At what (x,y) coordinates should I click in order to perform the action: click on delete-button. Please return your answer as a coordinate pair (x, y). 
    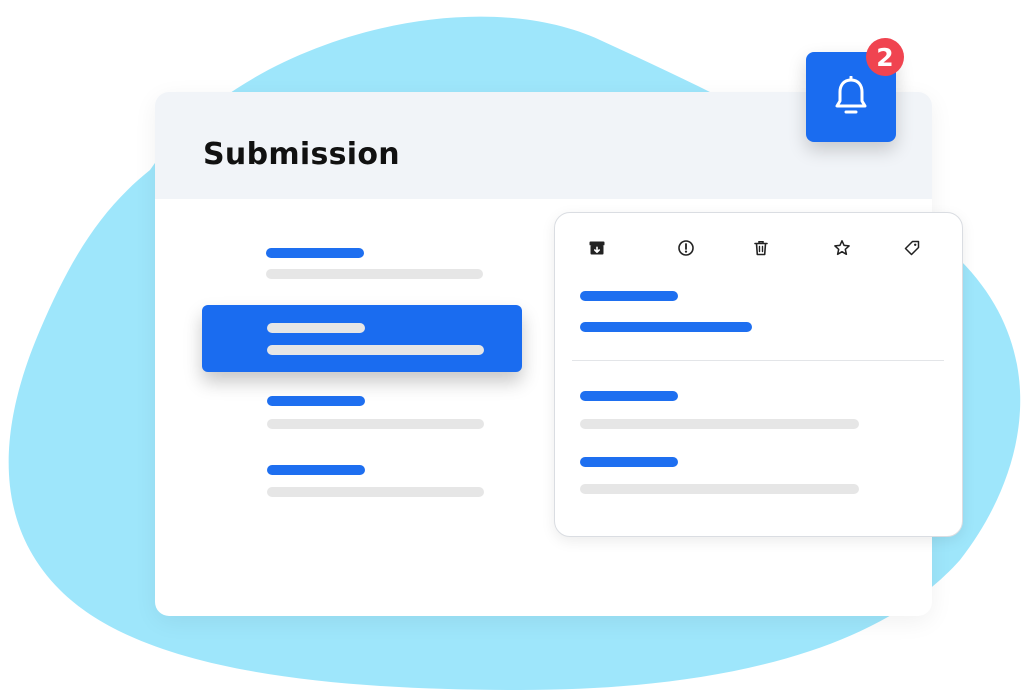
    Looking at the image, I should click on (761, 248).